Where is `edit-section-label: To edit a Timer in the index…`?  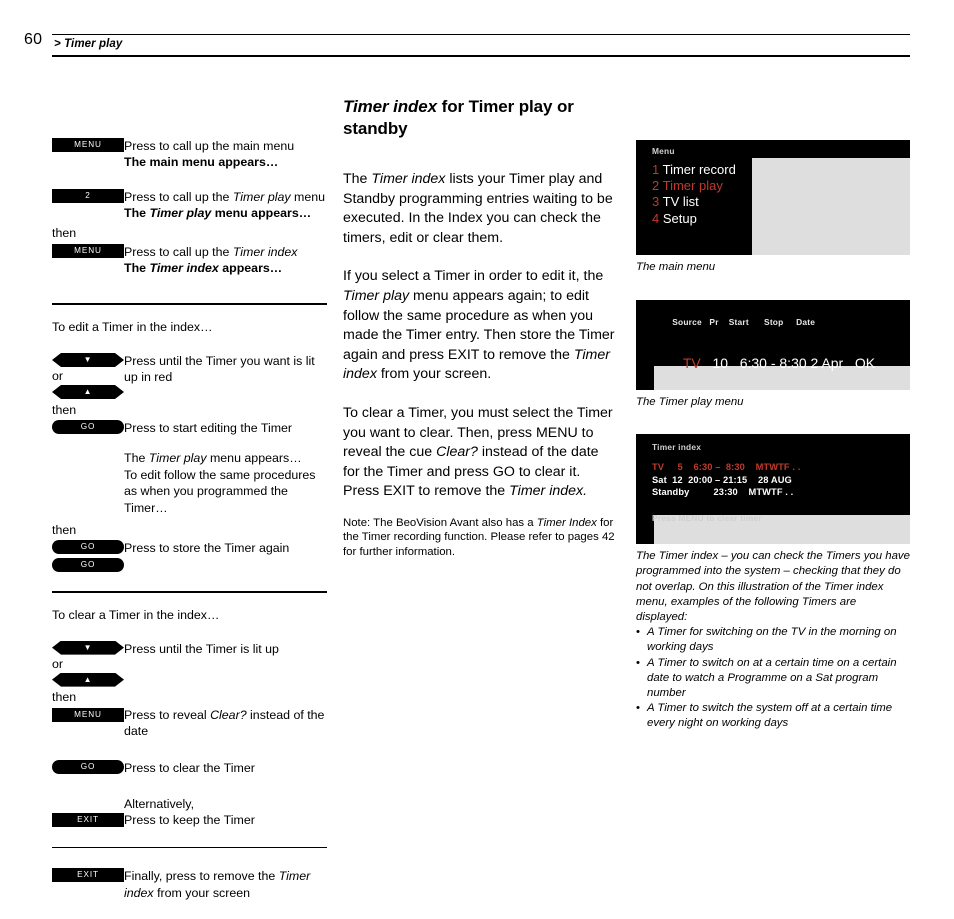 edit-section-label: To edit a Timer in the index… is located at coordinates (132, 327).